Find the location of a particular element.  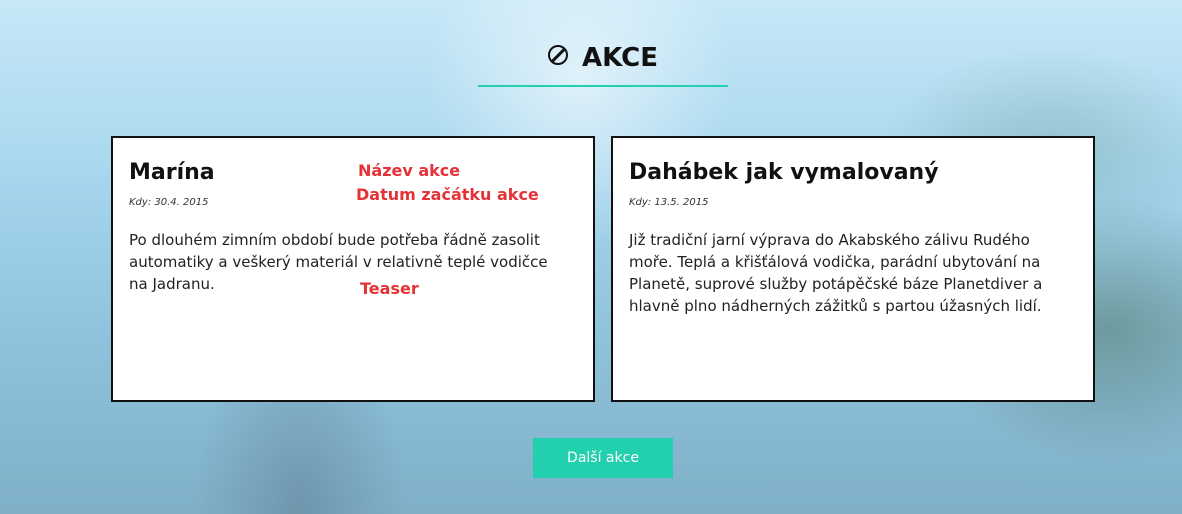

annotation-event-date: Datum začátku akce is located at coordinates (447, 194).